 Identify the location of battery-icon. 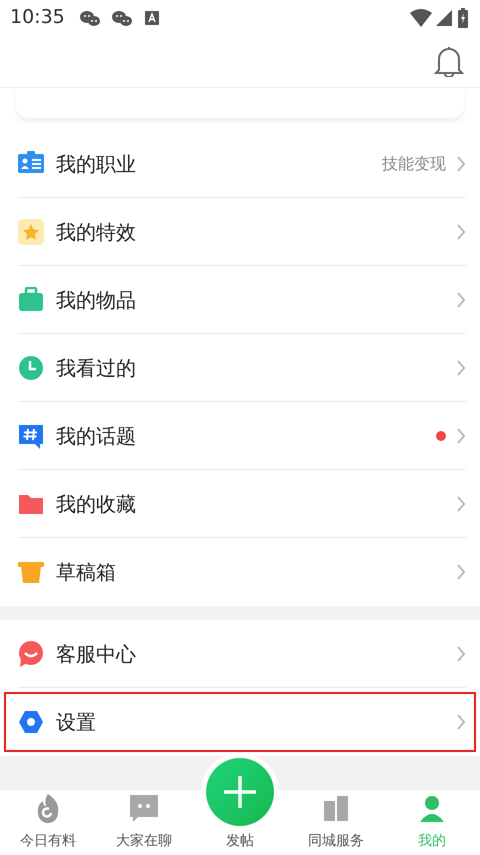
(463, 18).